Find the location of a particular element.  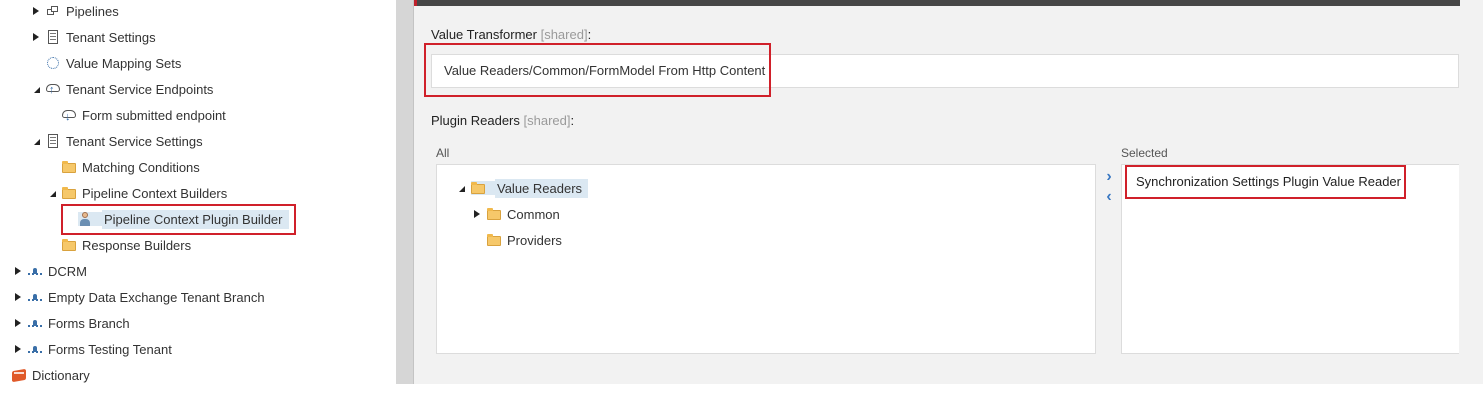

field-label-text: Plugin Readers is located at coordinates (475, 120).